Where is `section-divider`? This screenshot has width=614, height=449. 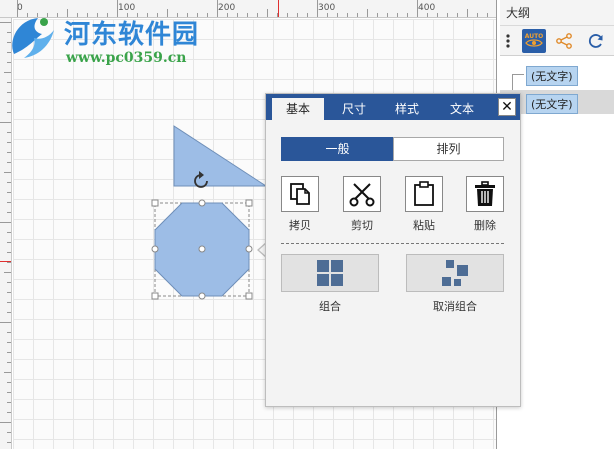
section-divider is located at coordinates (392, 243).